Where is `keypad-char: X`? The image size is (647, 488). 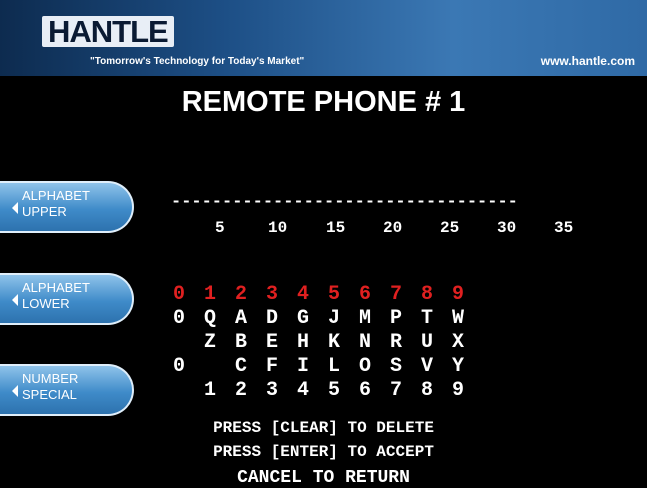 keypad-char: X is located at coordinates (457, 342).